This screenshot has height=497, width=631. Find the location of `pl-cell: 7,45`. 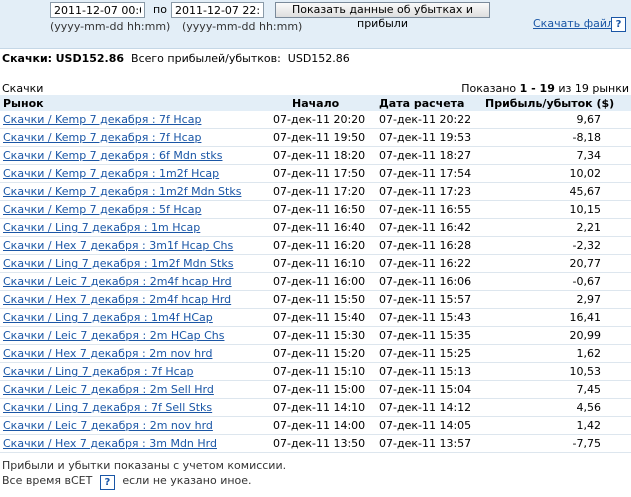

pl-cell: 7,45 is located at coordinates (556, 389).